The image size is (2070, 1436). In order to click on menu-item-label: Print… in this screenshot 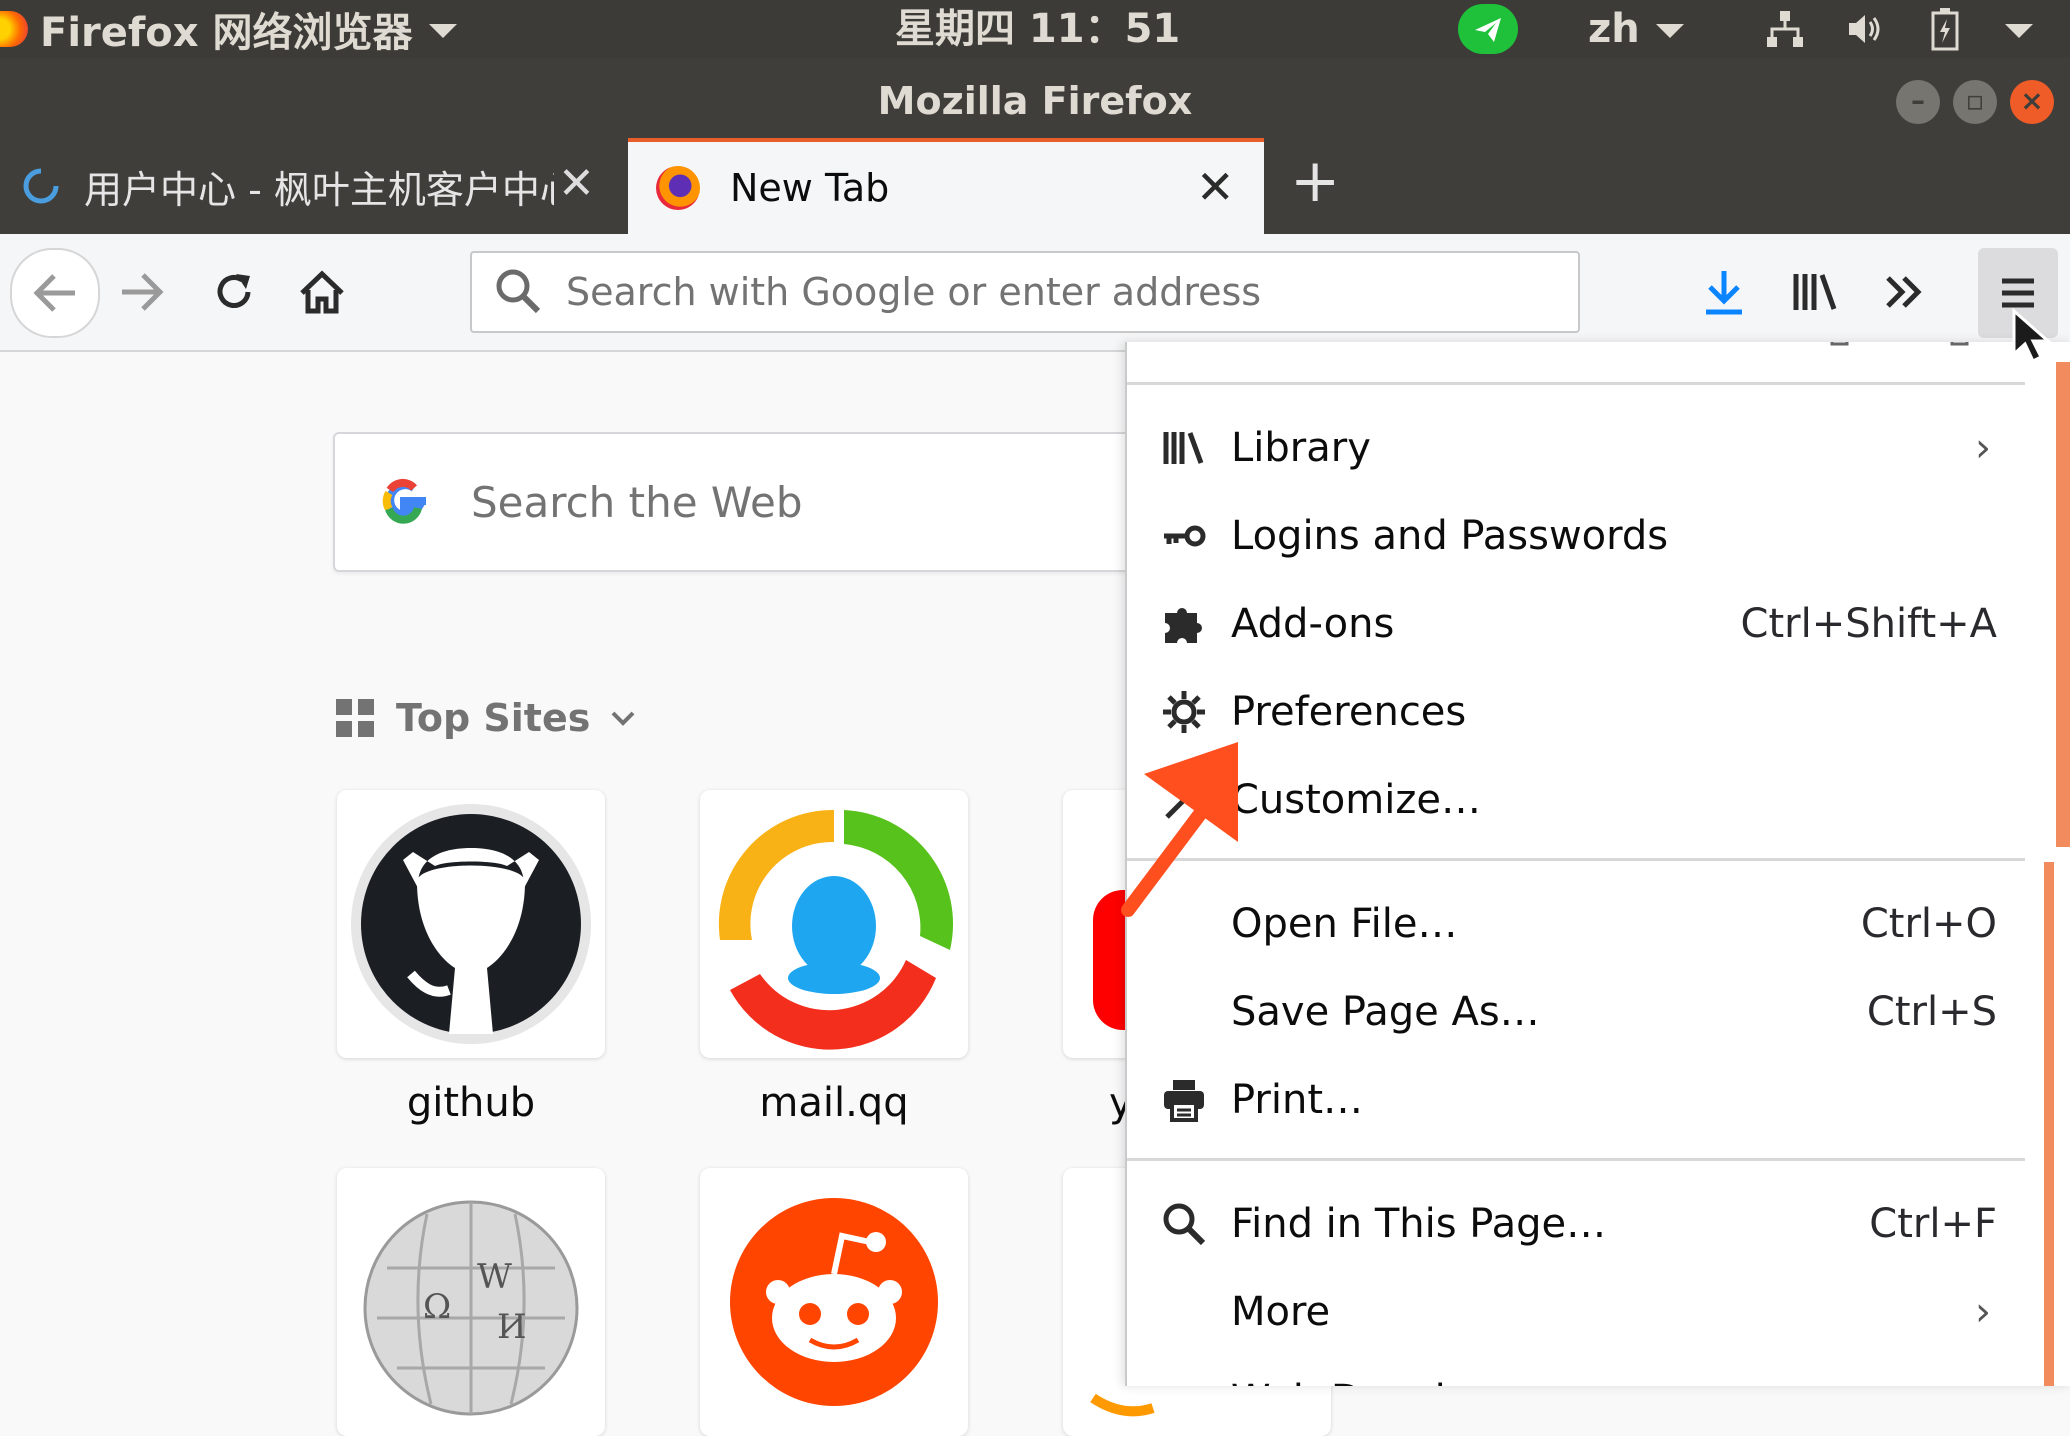, I will do `click(1297, 1100)`.